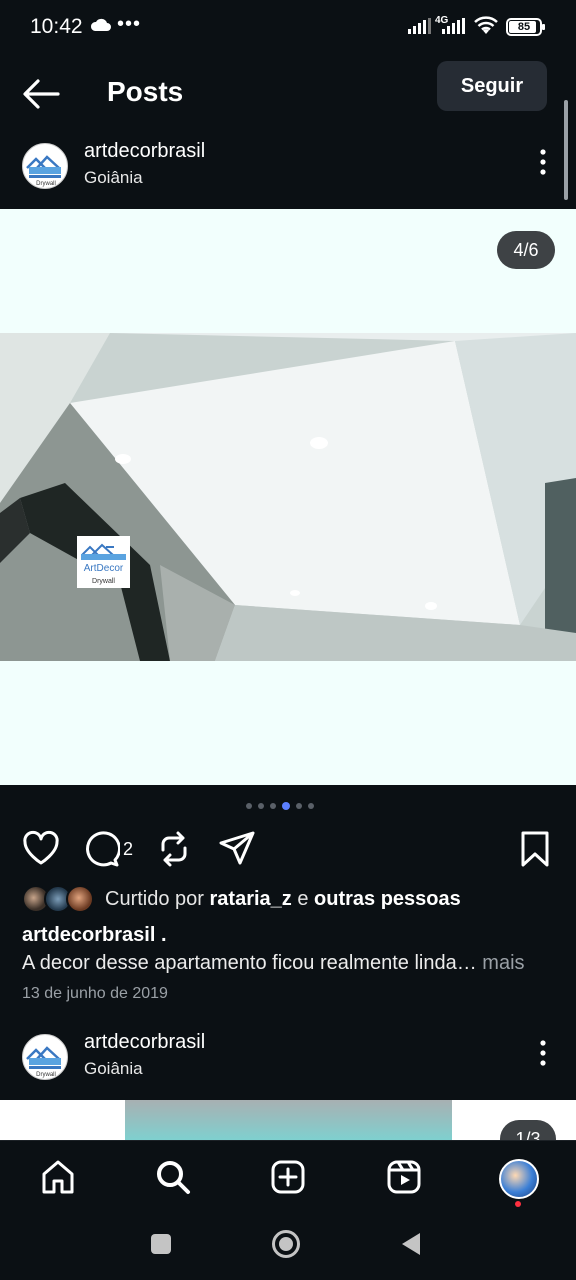  Describe the element at coordinates (486, 25) in the screenshot. I see `wifi-icon` at that location.